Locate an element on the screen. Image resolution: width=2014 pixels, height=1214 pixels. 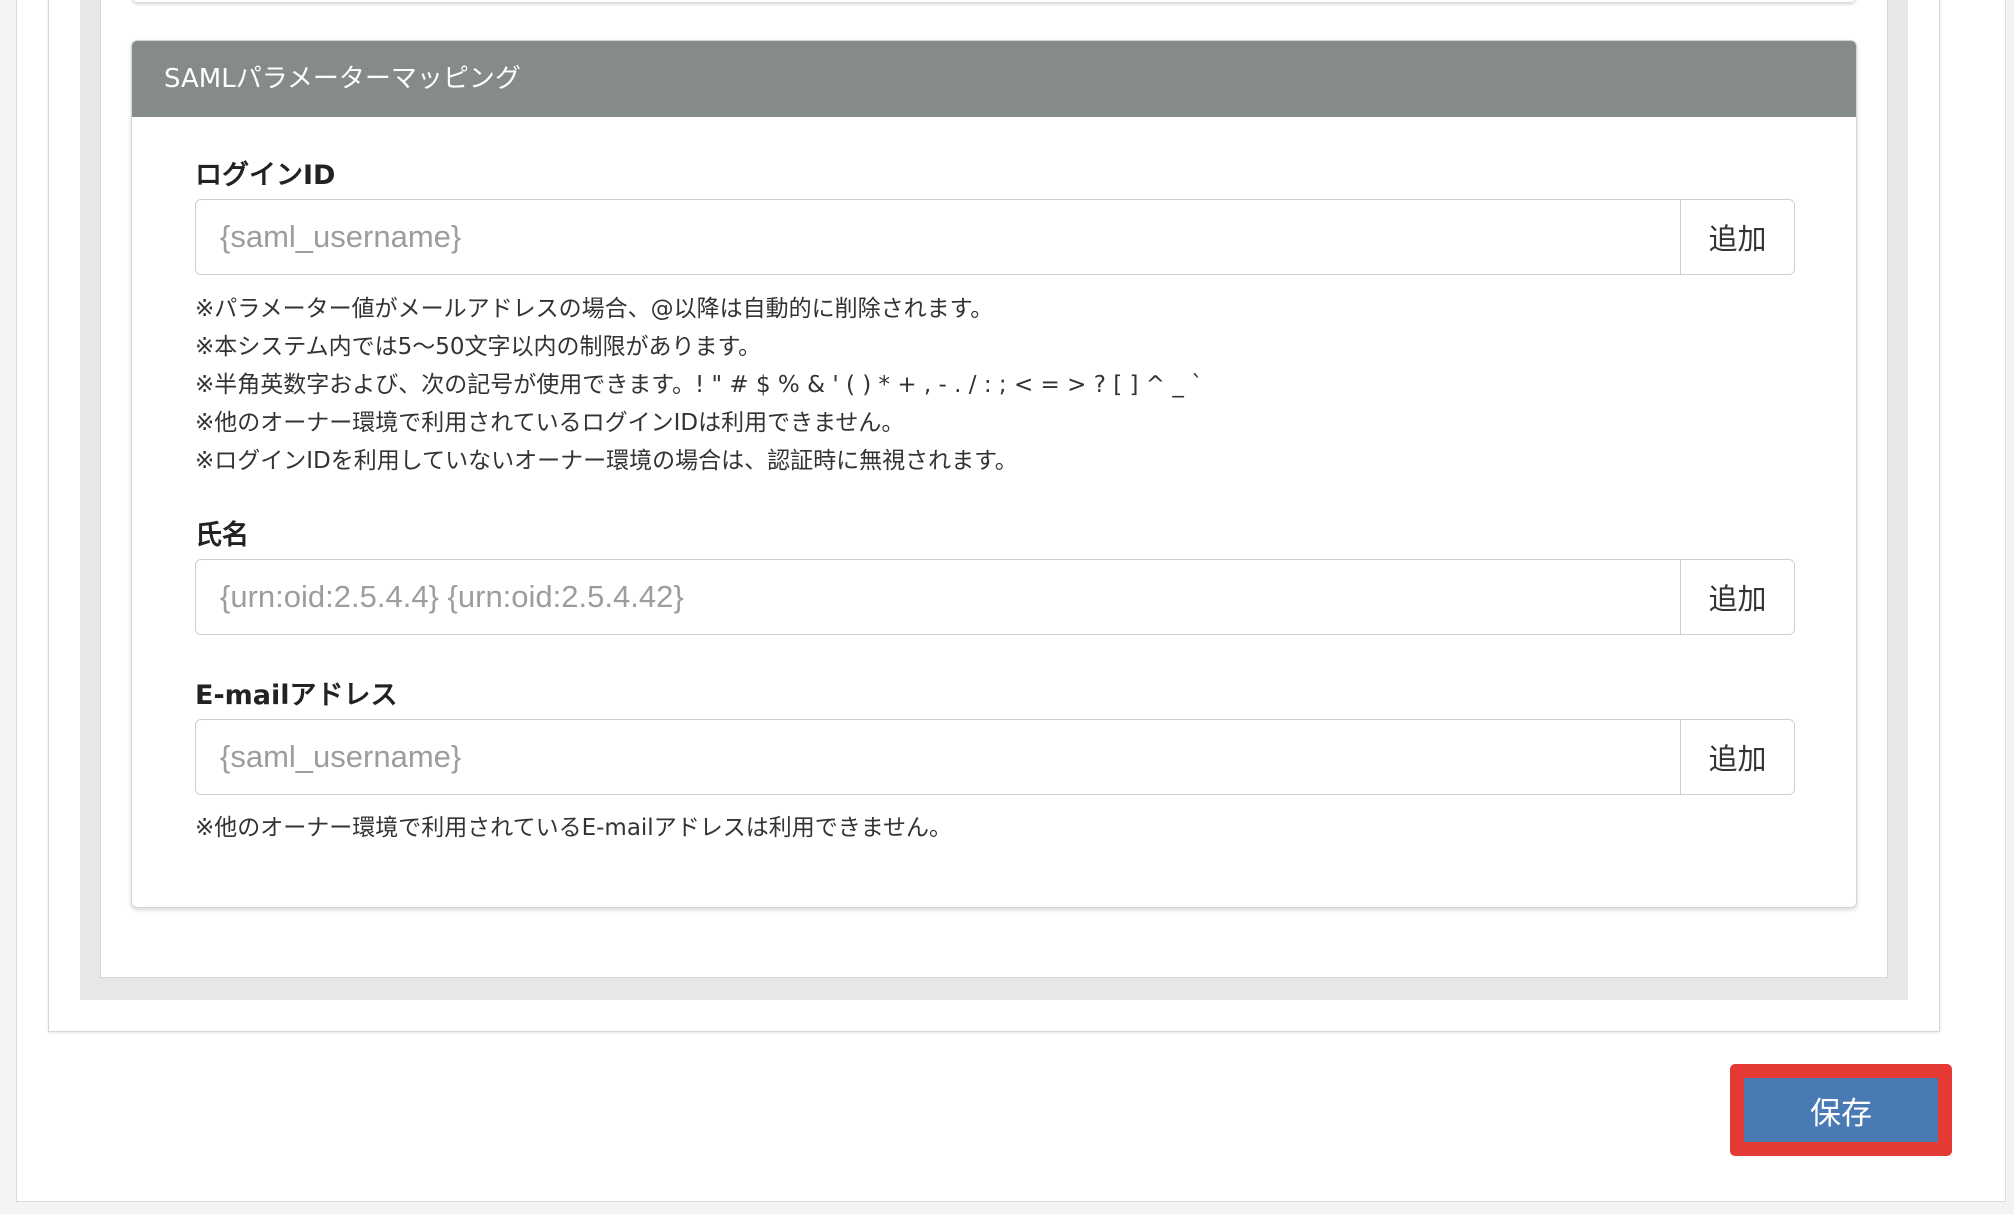
email-input is located at coordinates (938, 757).